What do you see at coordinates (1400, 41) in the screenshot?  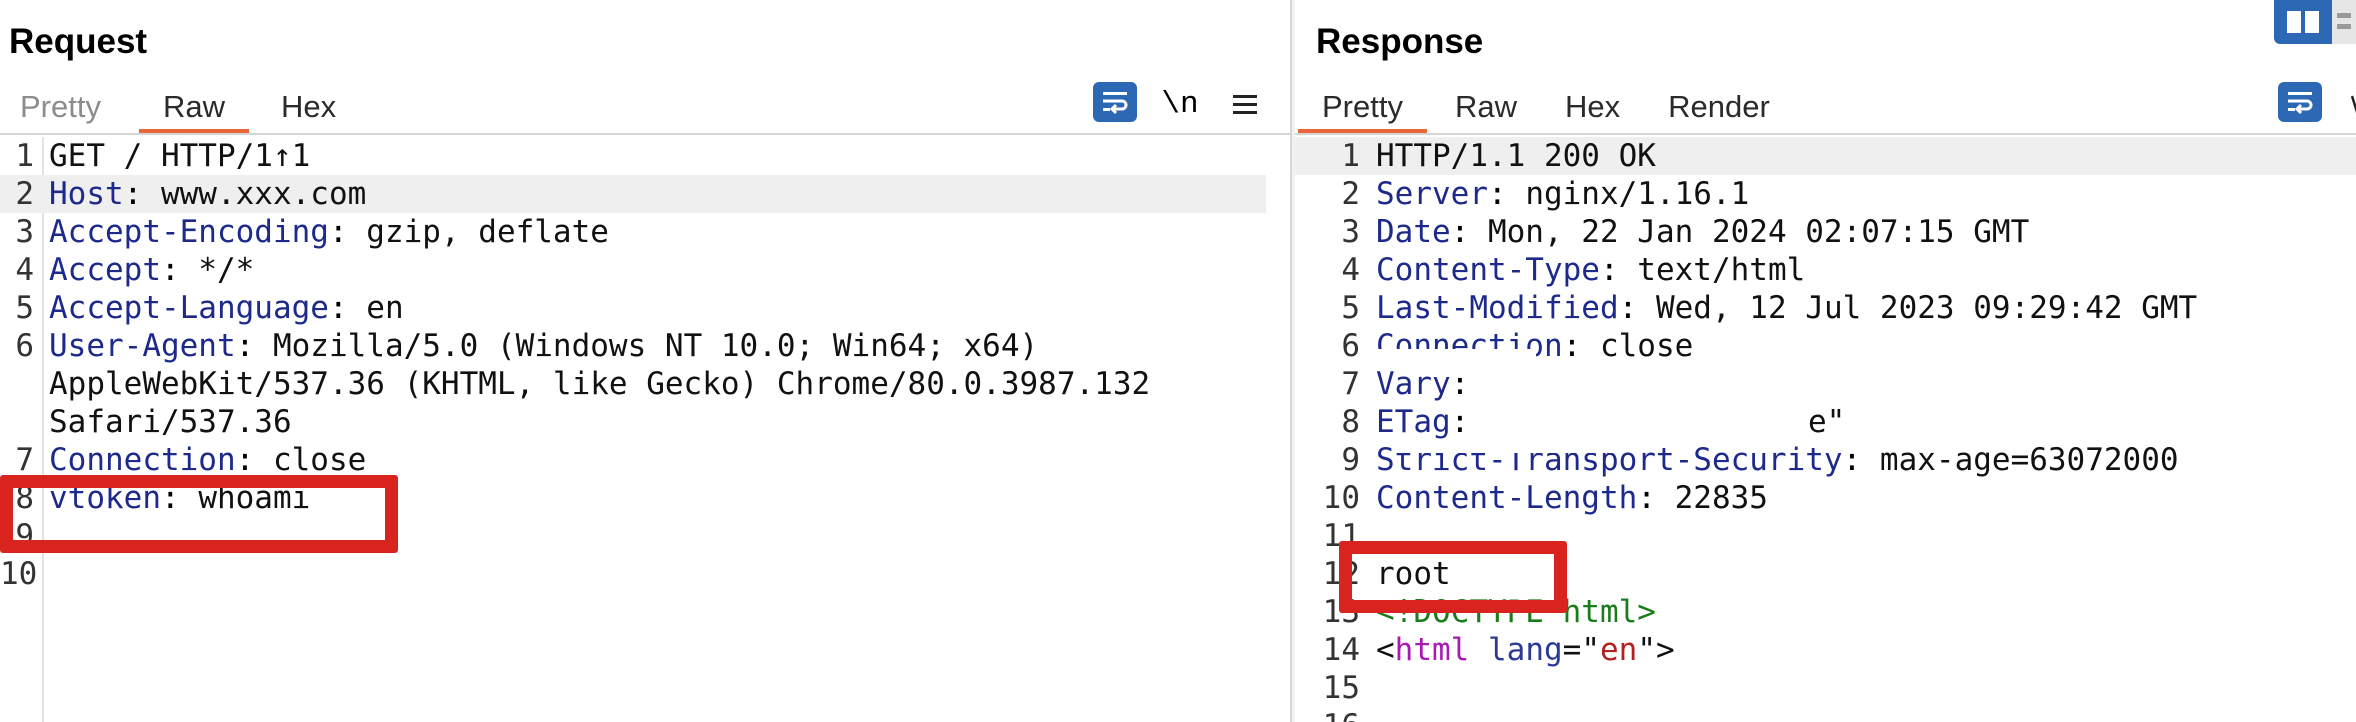 I see `response-title: Response` at bounding box center [1400, 41].